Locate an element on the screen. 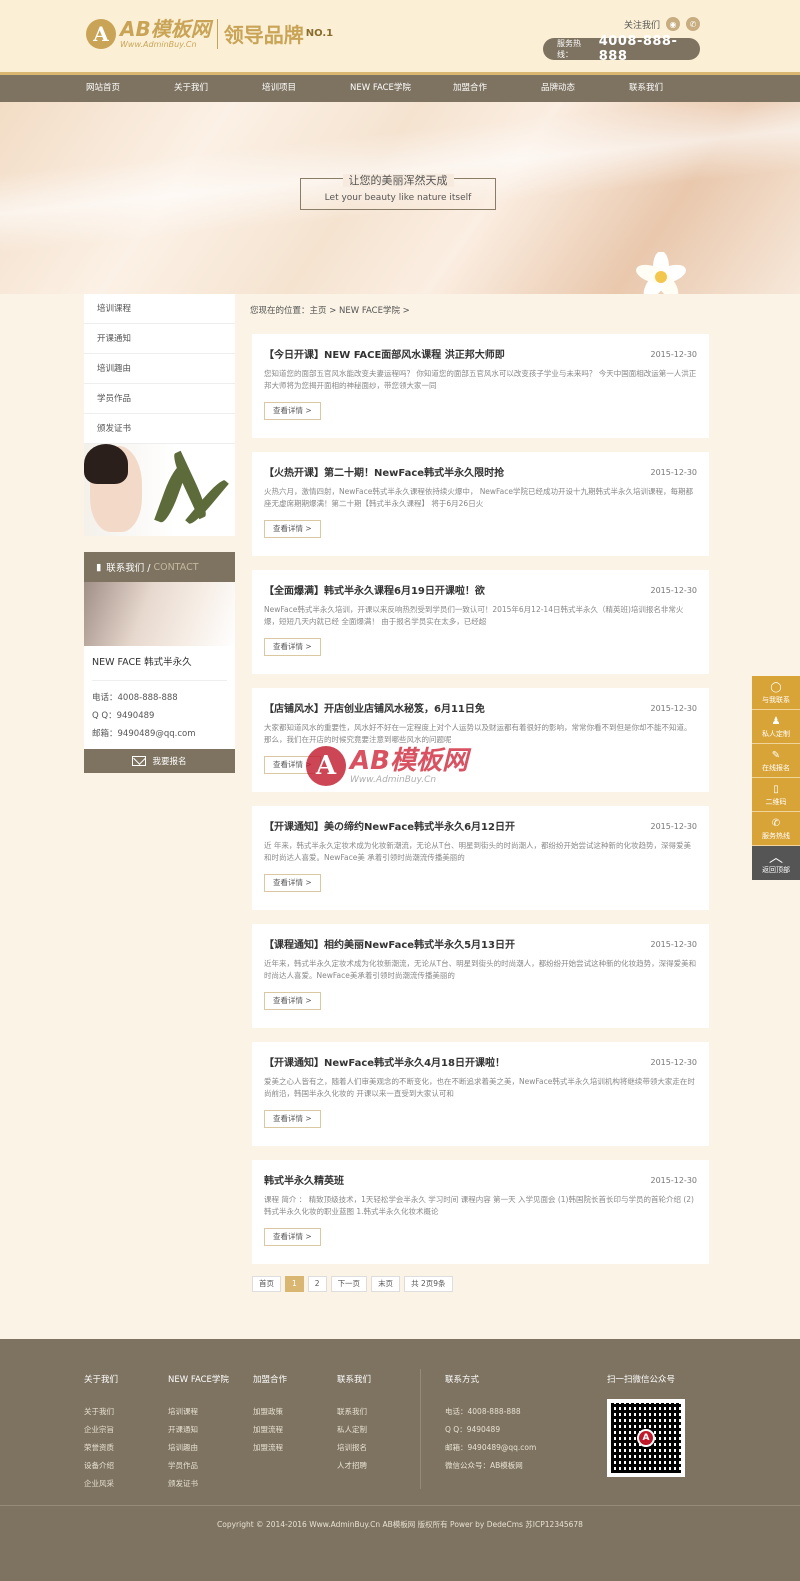 The image size is (800, 1581). logo-url: Www.AdminBuy.Cn is located at coordinates (158, 44).